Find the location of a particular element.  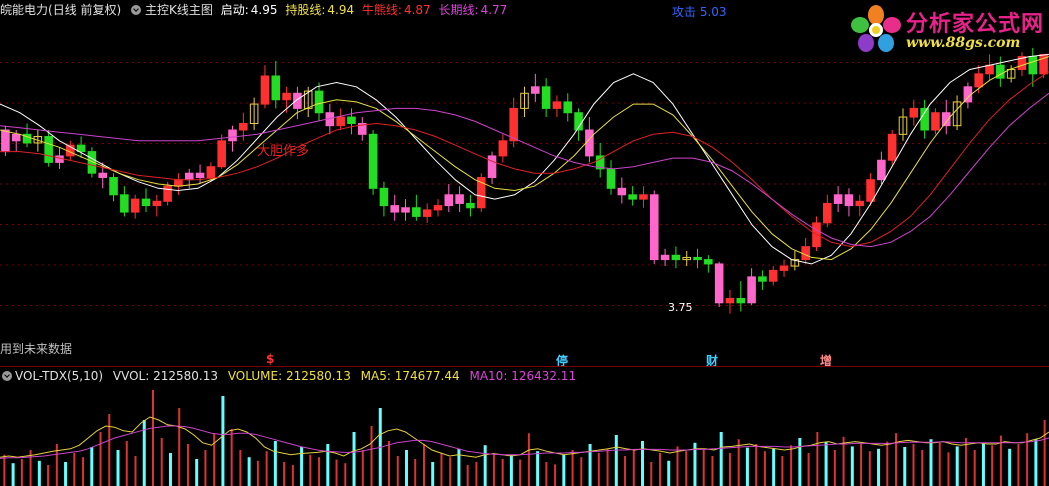

site-logo: 分析家公式网 www.88gs.com is located at coordinates (948, 29).